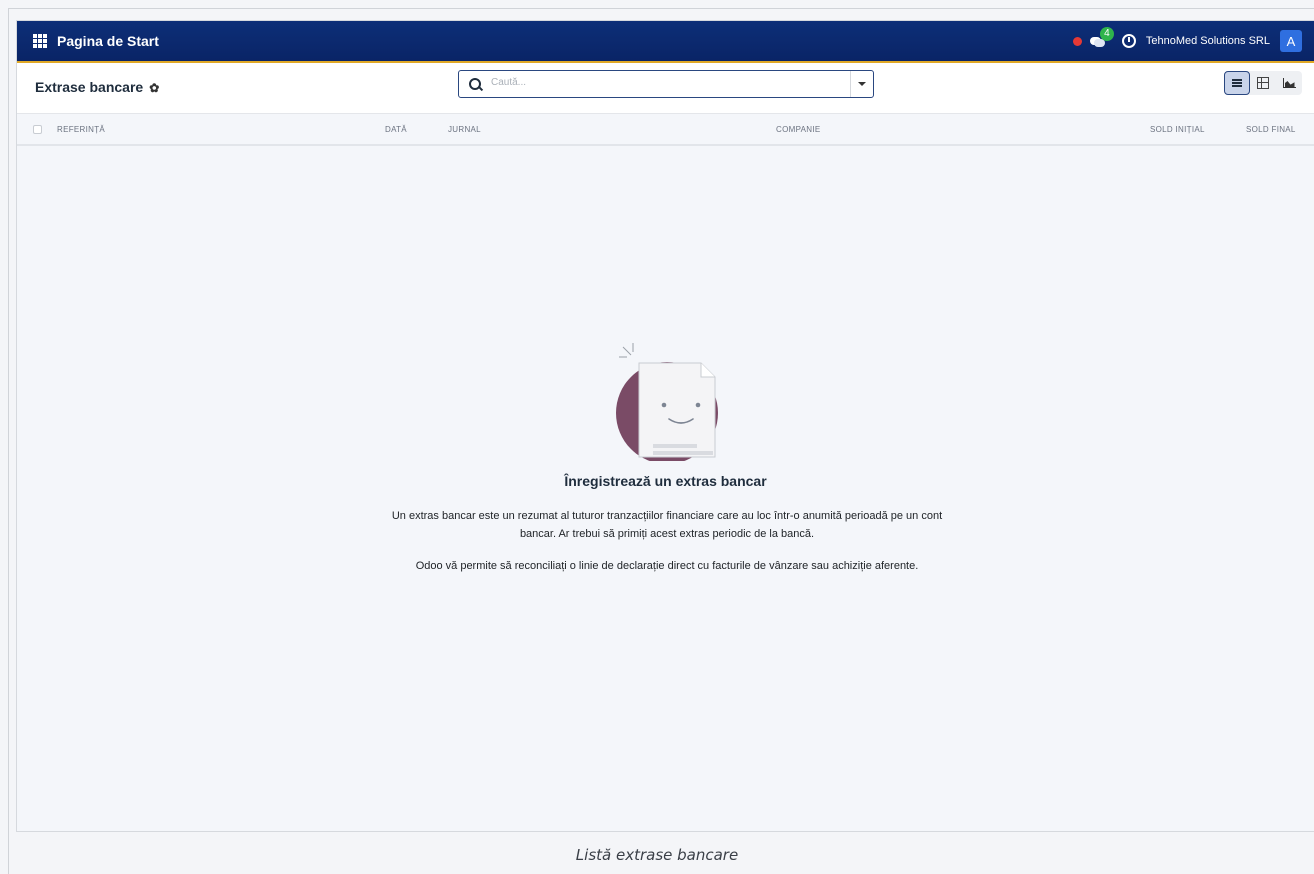 The width and height of the screenshot is (1314, 874). What do you see at coordinates (665, 481) in the screenshot?
I see `empty-state-title: Înregistrează un extras bancar` at bounding box center [665, 481].